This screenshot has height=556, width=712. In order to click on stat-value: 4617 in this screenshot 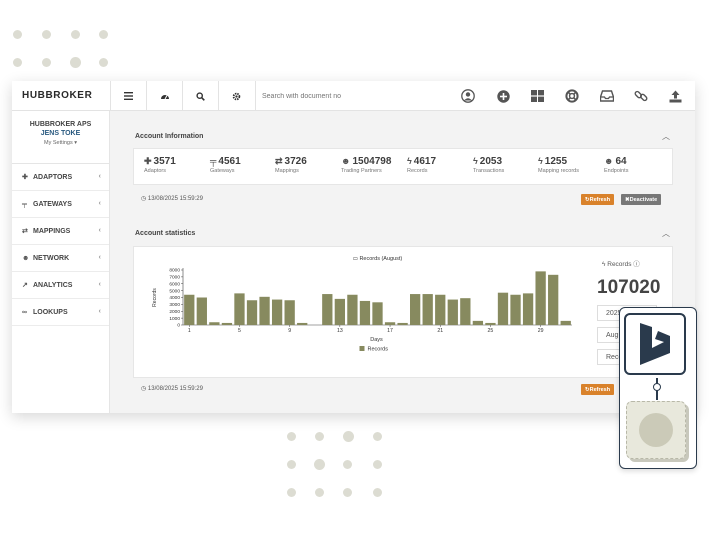, I will do `click(425, 161)`.